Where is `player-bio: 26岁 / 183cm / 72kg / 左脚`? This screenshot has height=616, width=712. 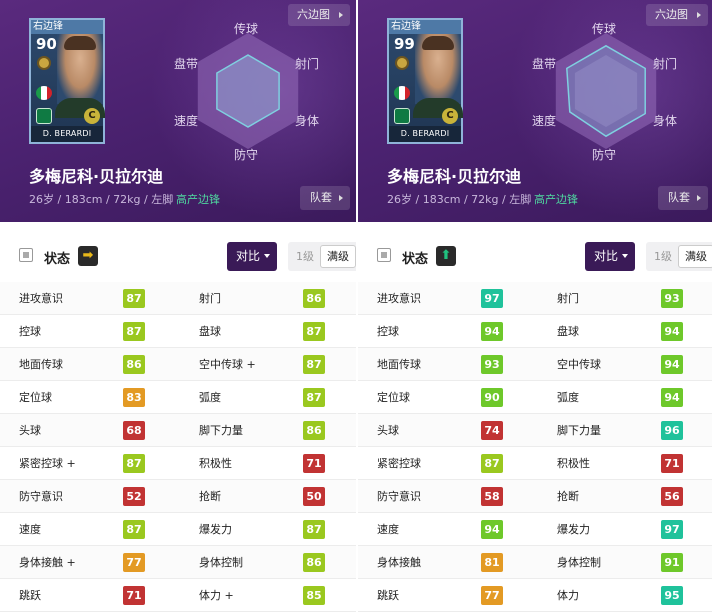
player-bio: 26岁 / 183cm / 72kg / 左脚 is located at coordinates (101, 199).